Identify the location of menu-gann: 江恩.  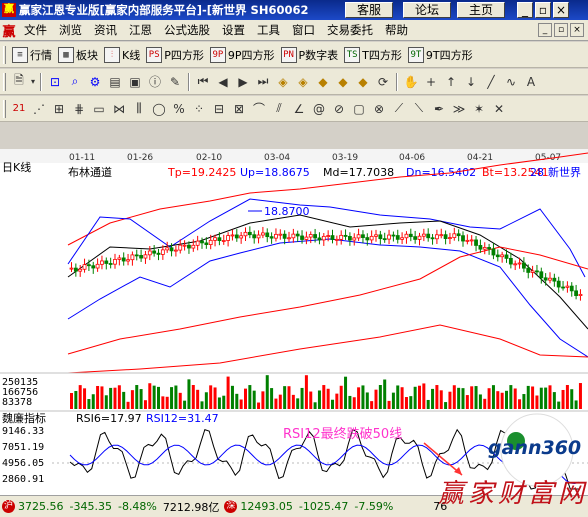
(140, 30).